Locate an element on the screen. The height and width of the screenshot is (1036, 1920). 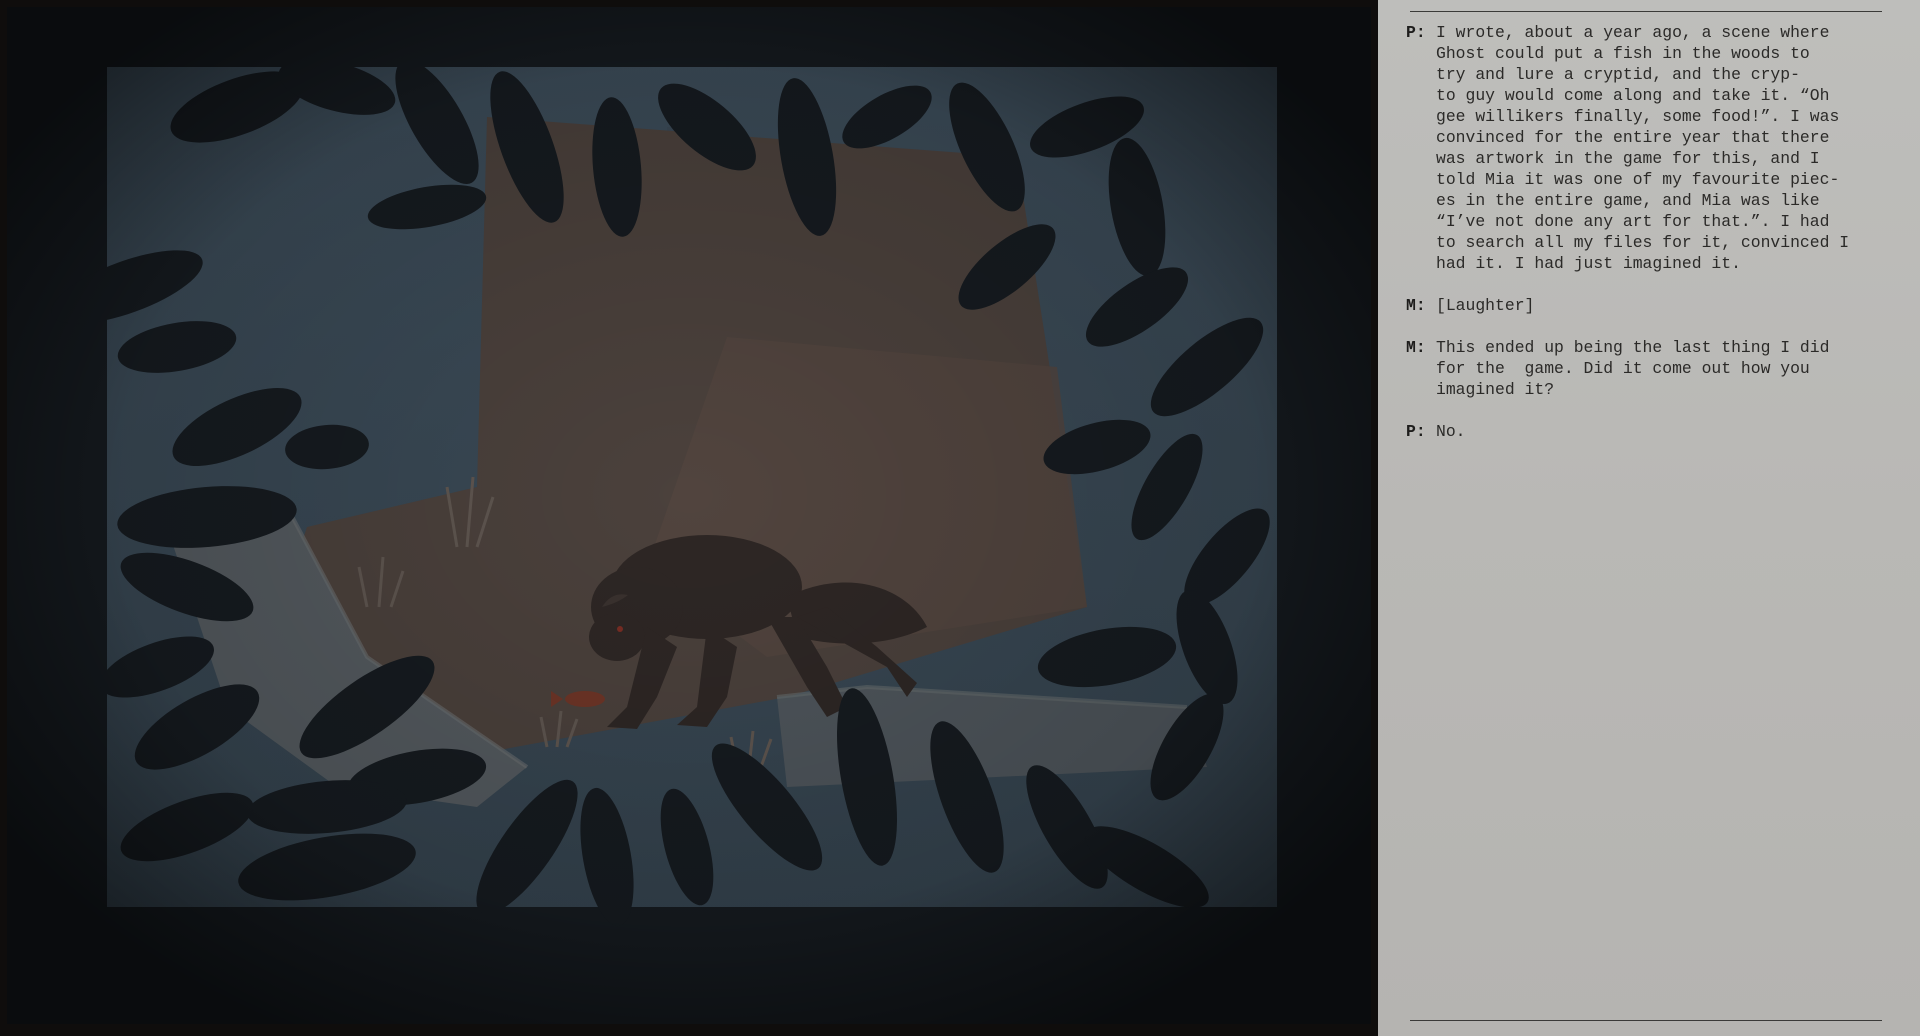
transcript-entry: M: [Laughter] is located at coordinates (1646, 305).